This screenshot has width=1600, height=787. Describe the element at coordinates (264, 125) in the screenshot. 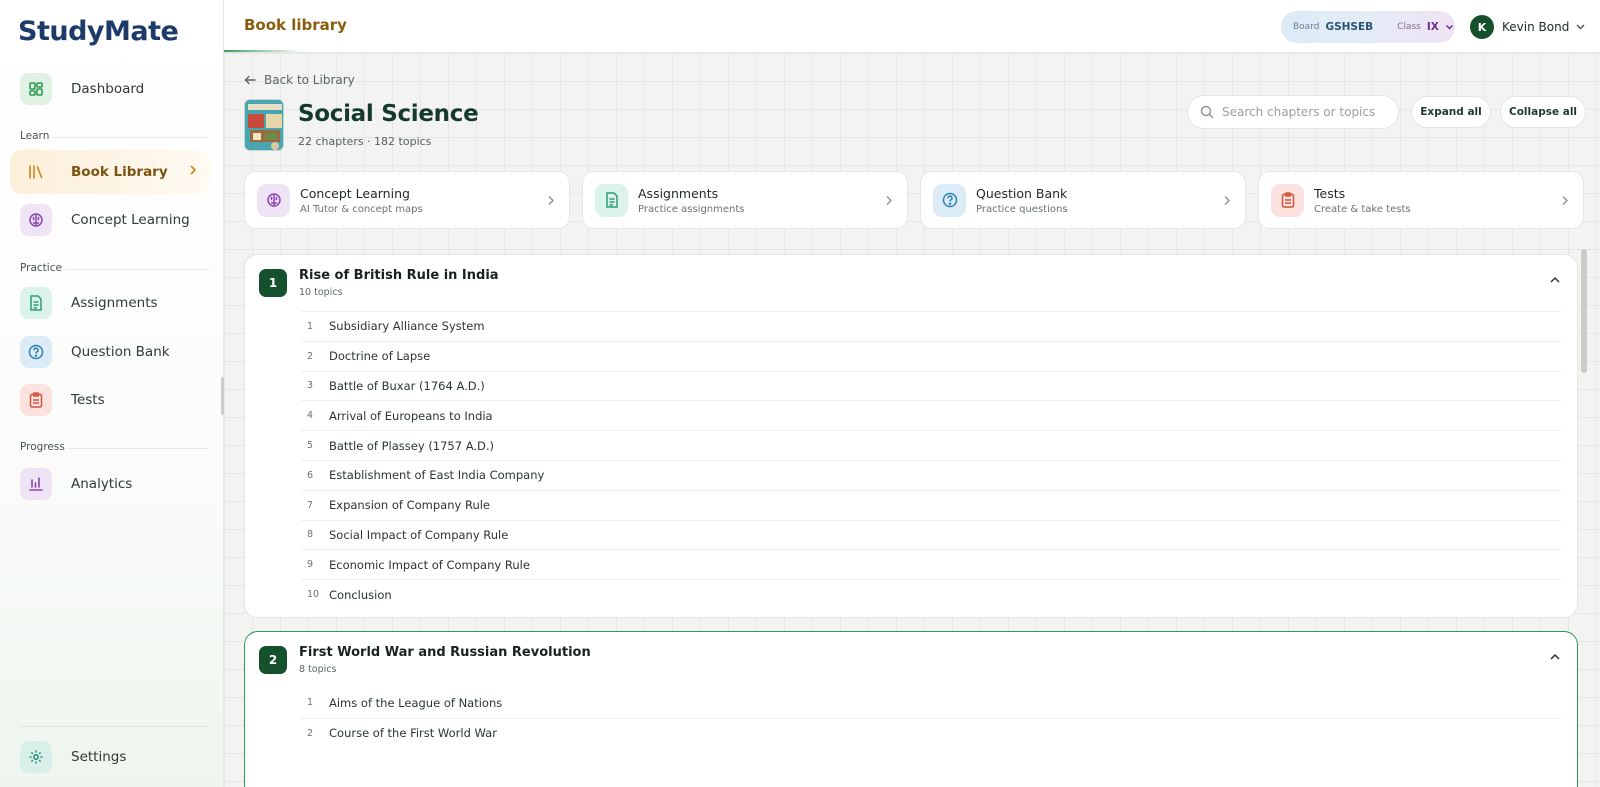

I see `book-cover-image` at that location.